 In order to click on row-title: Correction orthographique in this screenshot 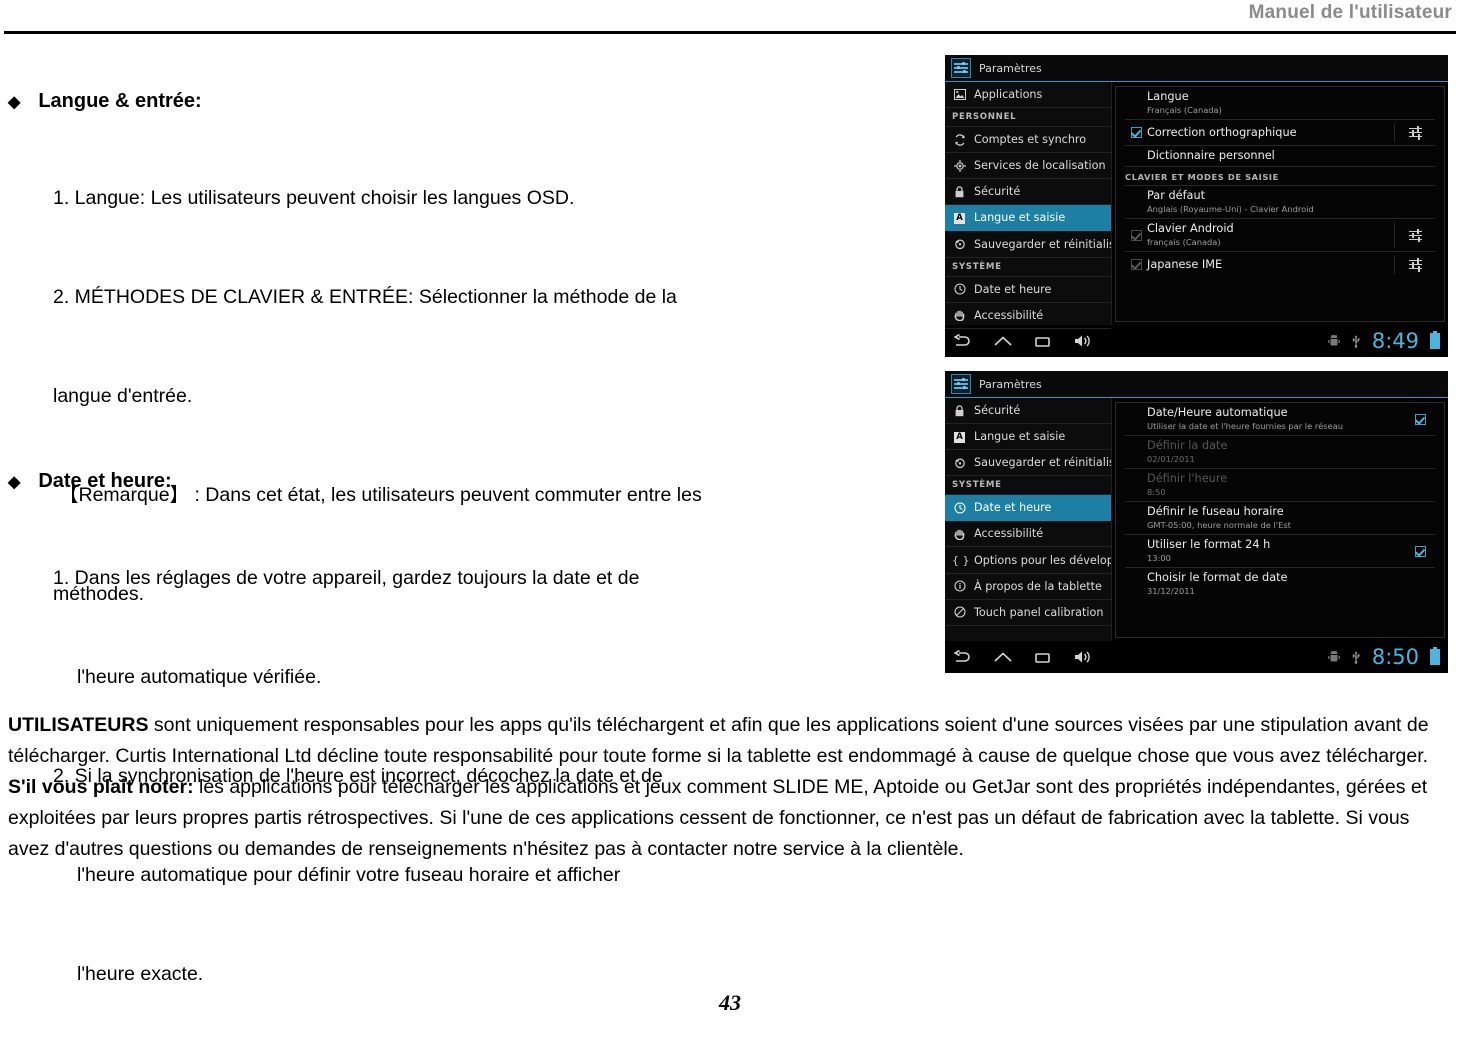, I will do `click(1222, 132)`.